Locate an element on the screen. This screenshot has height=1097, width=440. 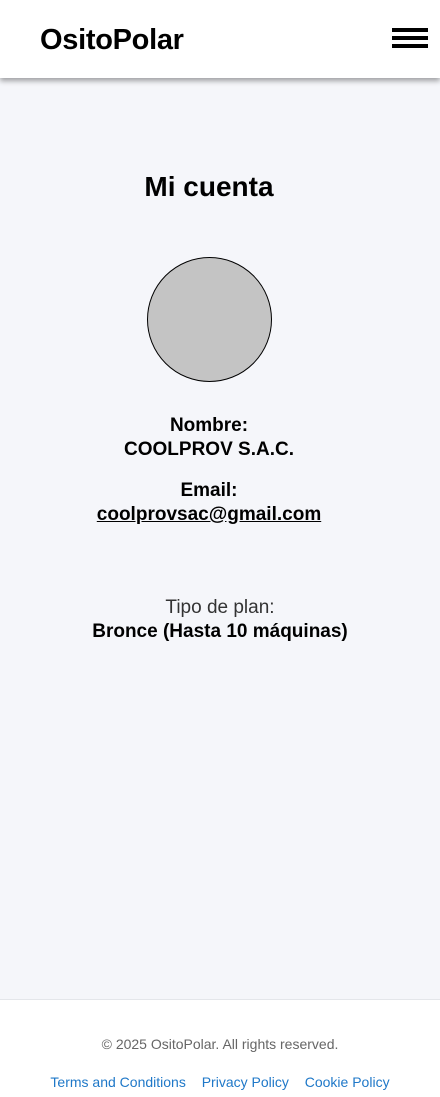
copyright-text: © 2025 OsitoPolar. All rights reserved. is located at coordinates (220, 1044).